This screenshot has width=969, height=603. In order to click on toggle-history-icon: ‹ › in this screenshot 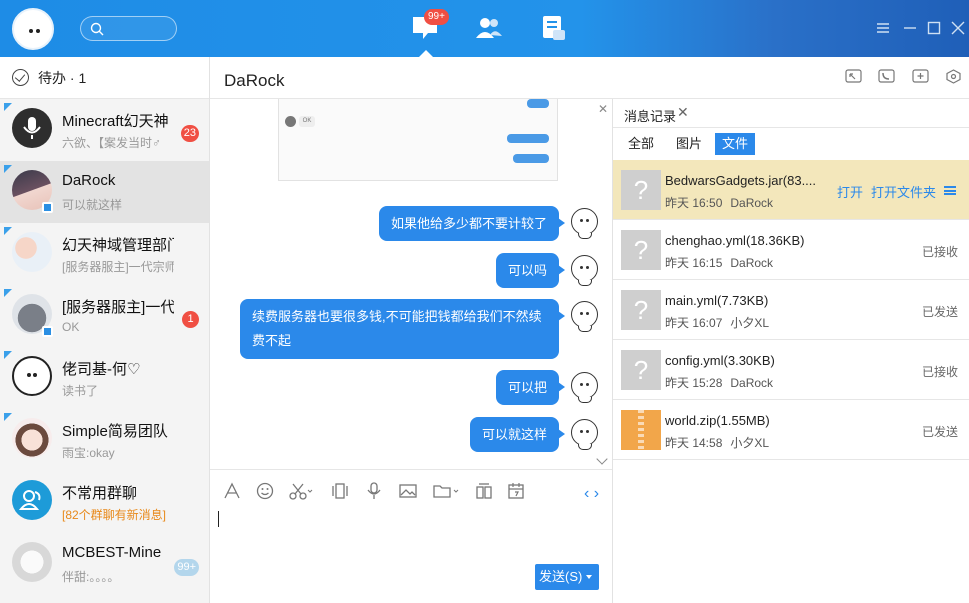, I will do `click(591, 494)`.